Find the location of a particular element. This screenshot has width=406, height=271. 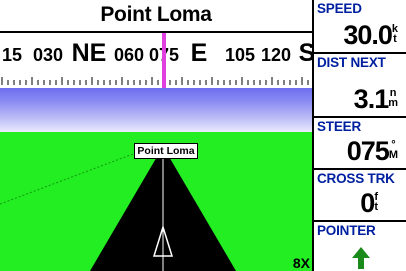

speed-field: SPEED 30.0 k t is located at coordinates (360, 26).